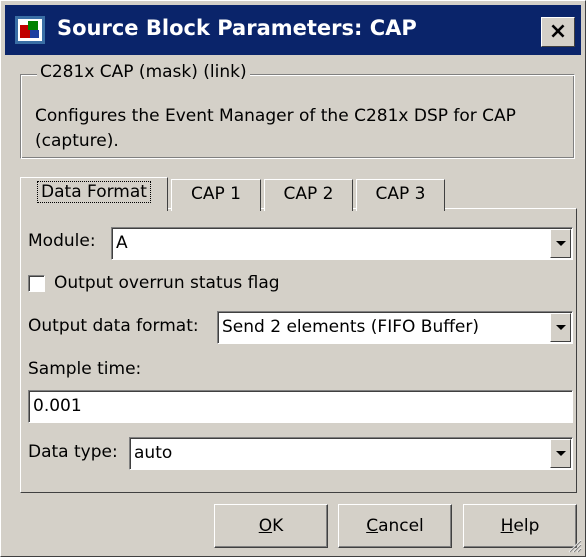 Image resolution: width=586 pixels, height=557 pixels. I want to click on tab-cap-1: CAP 1, so click(216, 195).